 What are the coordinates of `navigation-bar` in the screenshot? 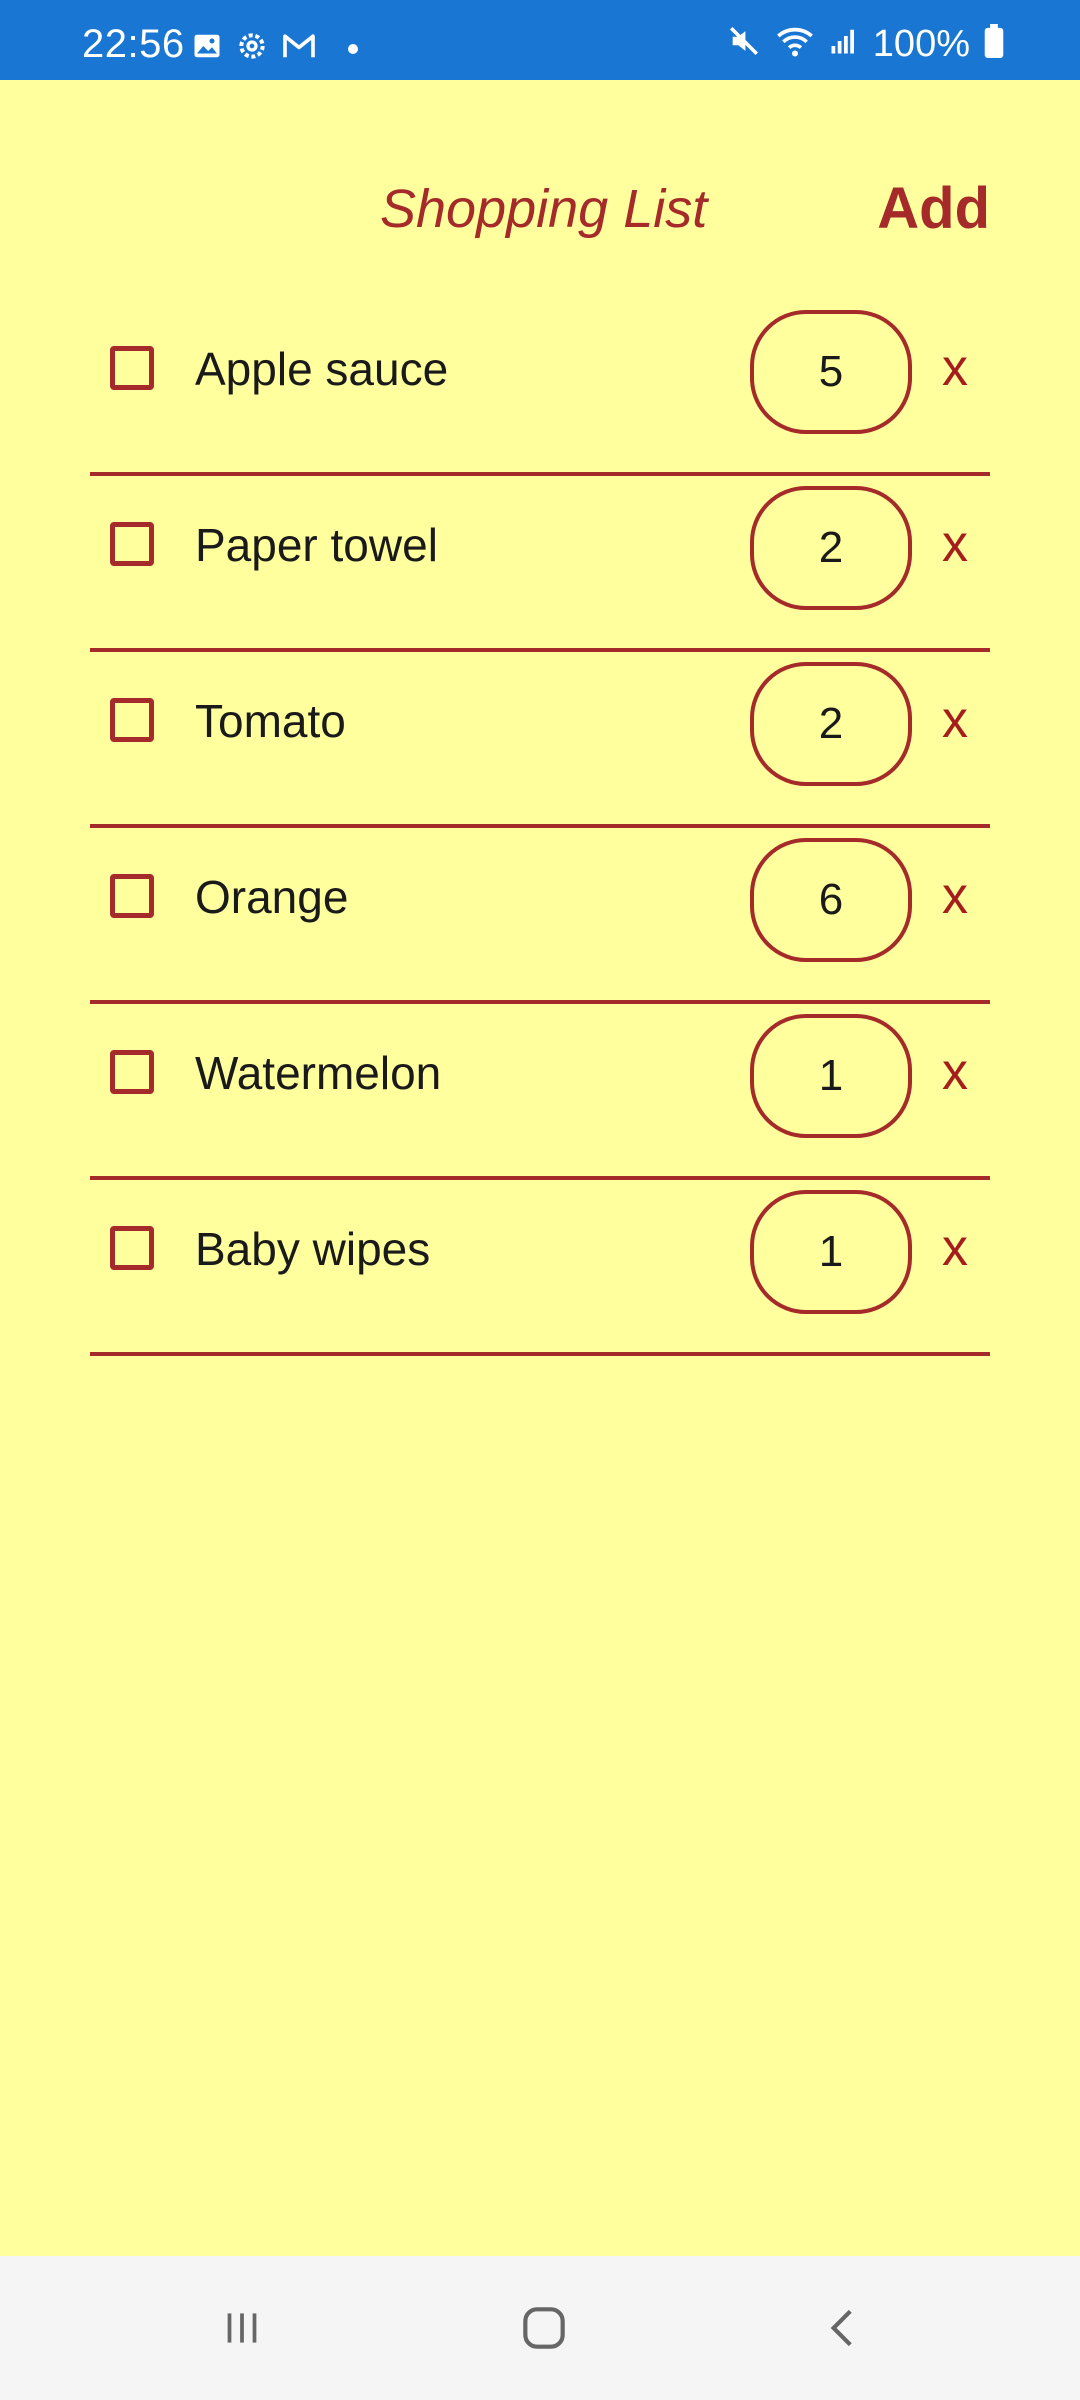 It's located at (540, 2328).